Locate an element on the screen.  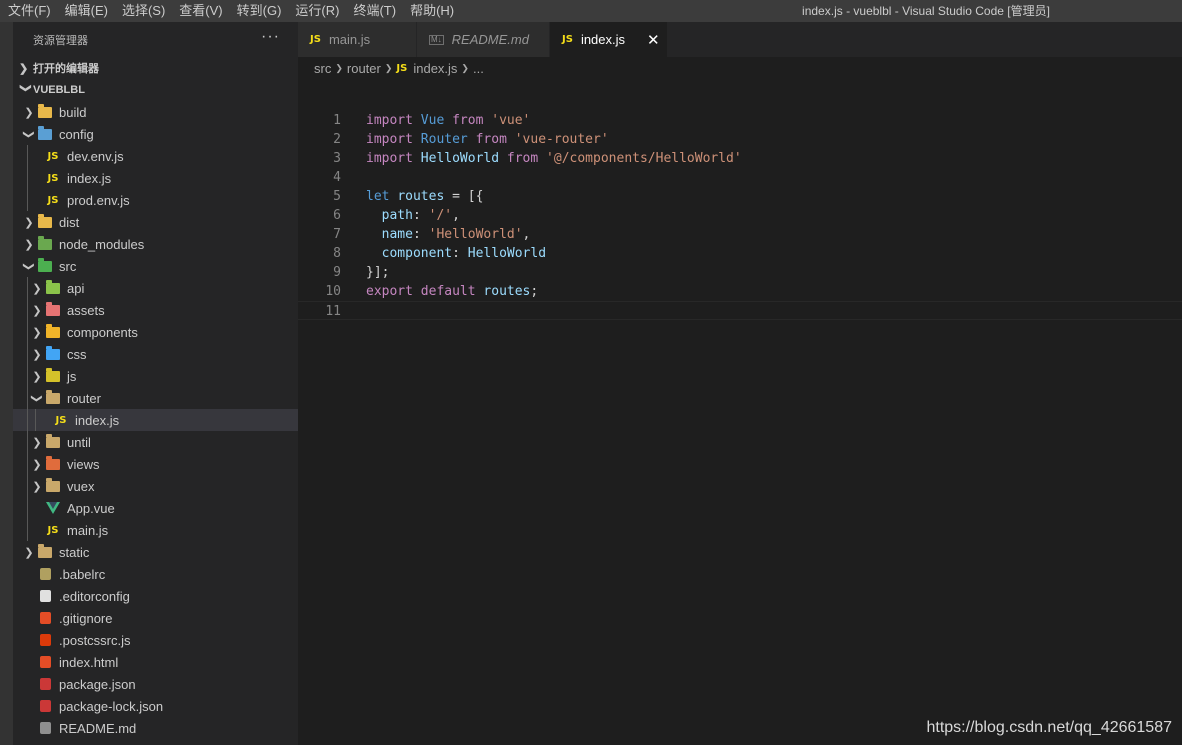
tree-item: ❯ static is located at coordinates (155, 552).